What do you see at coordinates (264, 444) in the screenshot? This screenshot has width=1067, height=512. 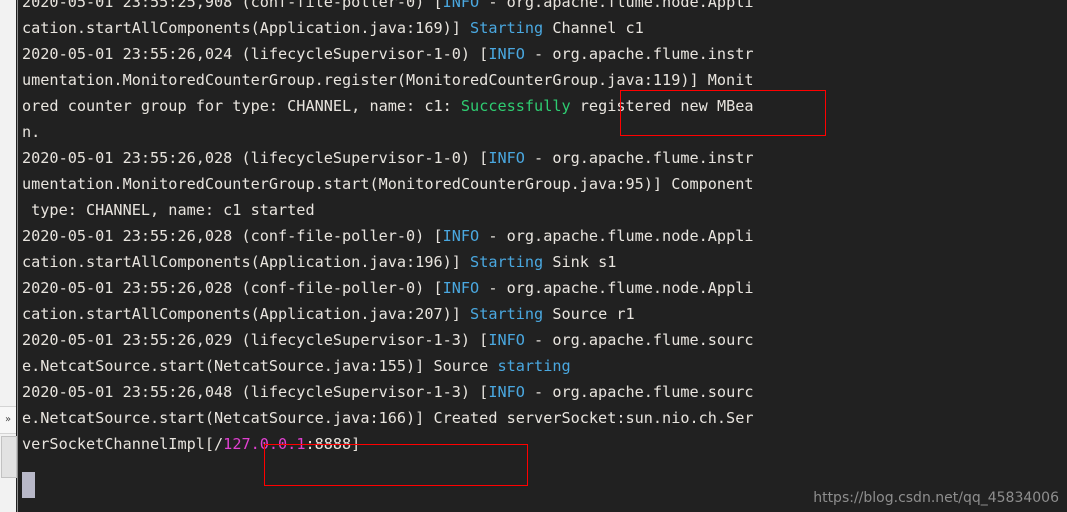 I see `log-segment-ip: 127.0.0.1` at bounding box center [264, 444].